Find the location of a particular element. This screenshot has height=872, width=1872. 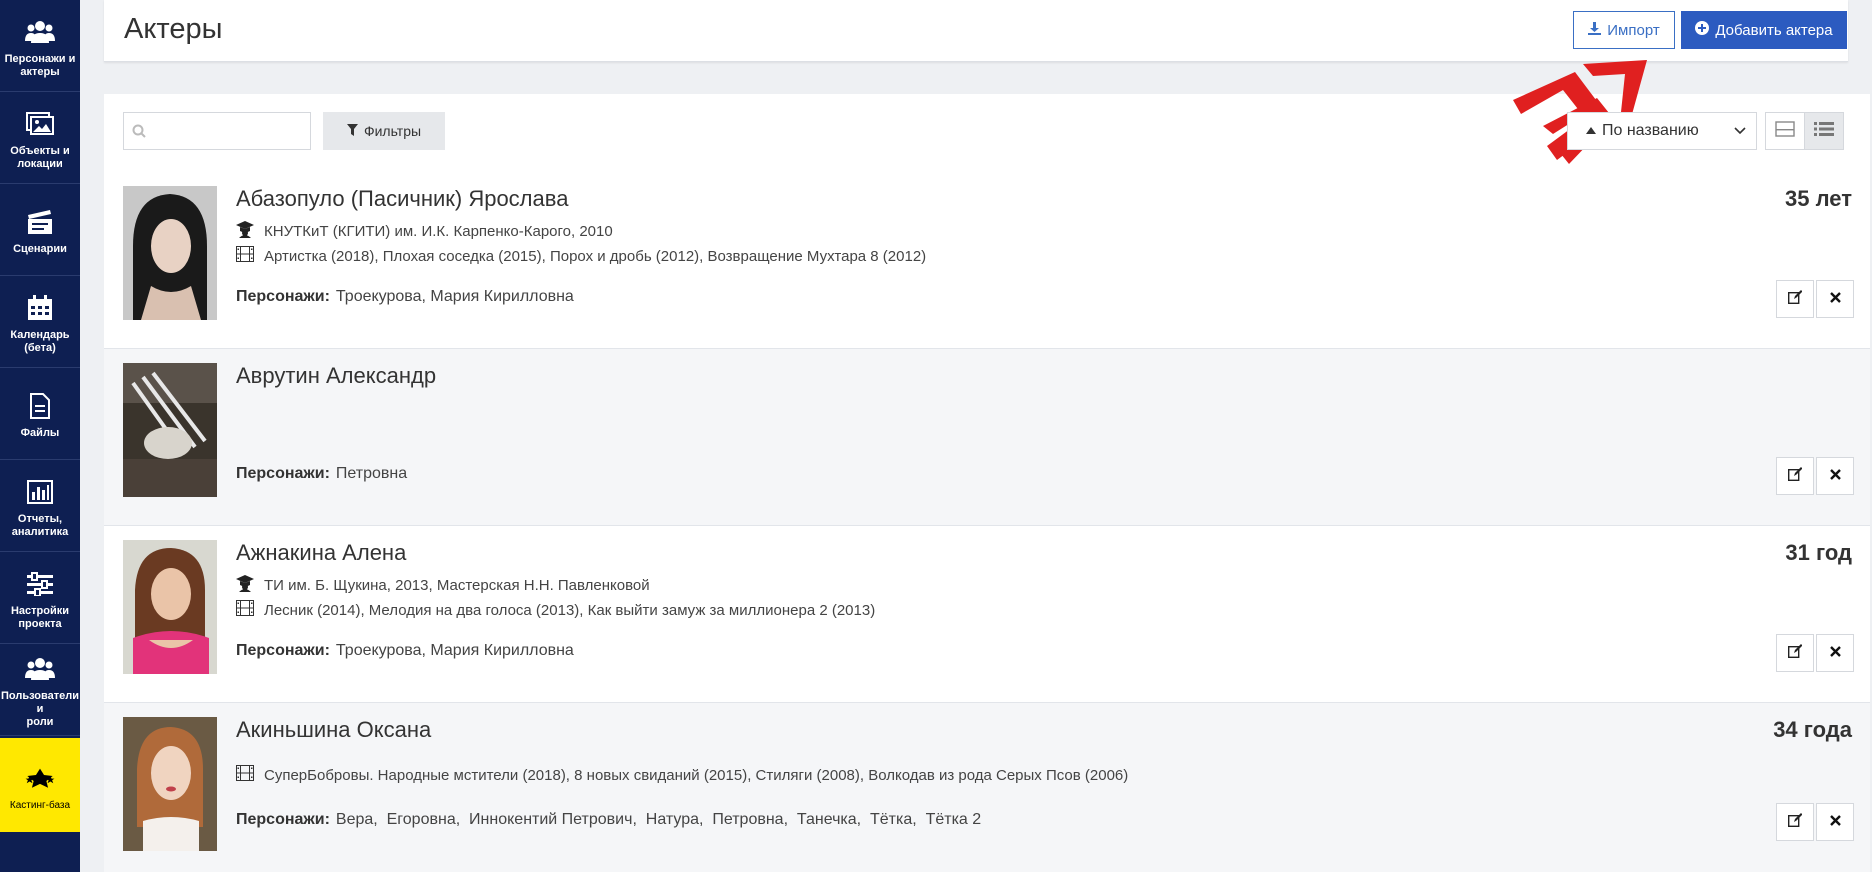

star-icon is located at coordinates (40, 778).